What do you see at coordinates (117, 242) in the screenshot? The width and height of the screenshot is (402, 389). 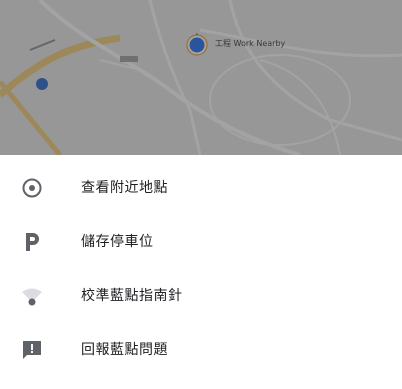 I see `menu-item-label: 儲存停車位` at bounding box center [117, 242].